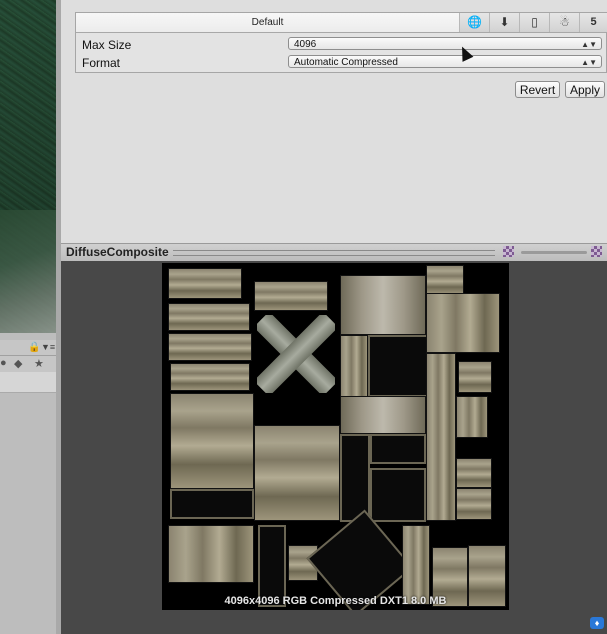 This screenshot has height=634, width=607. What do you see at coordinates (335, 601) in the screenshot?
I see `texture-info: 4096x4096 RGB Compressed DXT1 8.0 MB` at bounding box center [335, 601].